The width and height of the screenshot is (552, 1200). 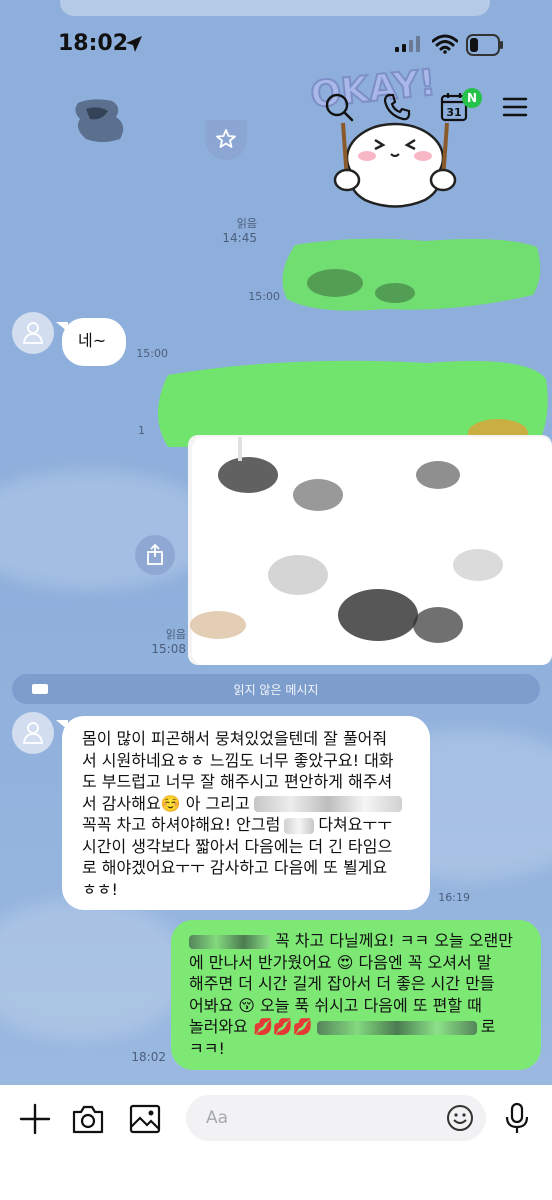 What do you see at coordinates (239, 238) in the screenshot?
I see `message-time: 14:45` at bounding box center [239, 238].